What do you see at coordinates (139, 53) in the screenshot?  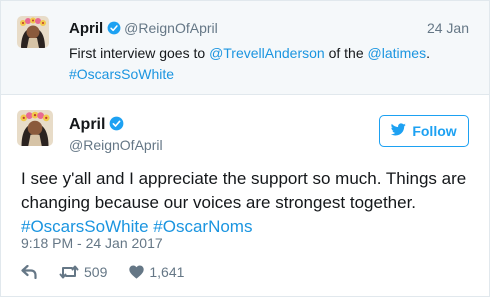 I see `text-segment: First interview goes to` at bounding box center [139, 53].